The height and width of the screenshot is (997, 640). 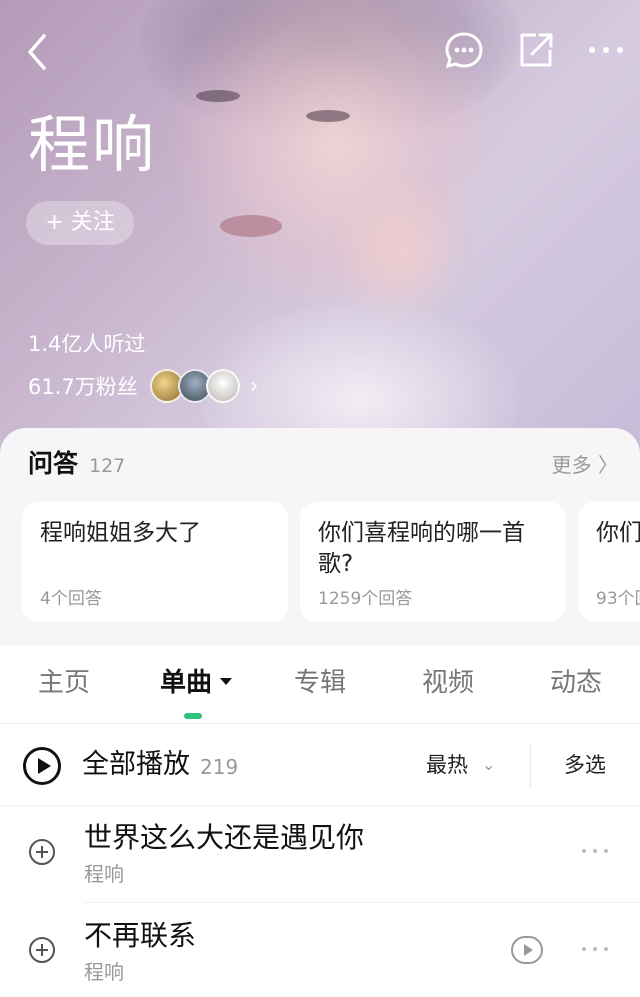 I want to click on fan-avatar, so click(x=222, y=386).